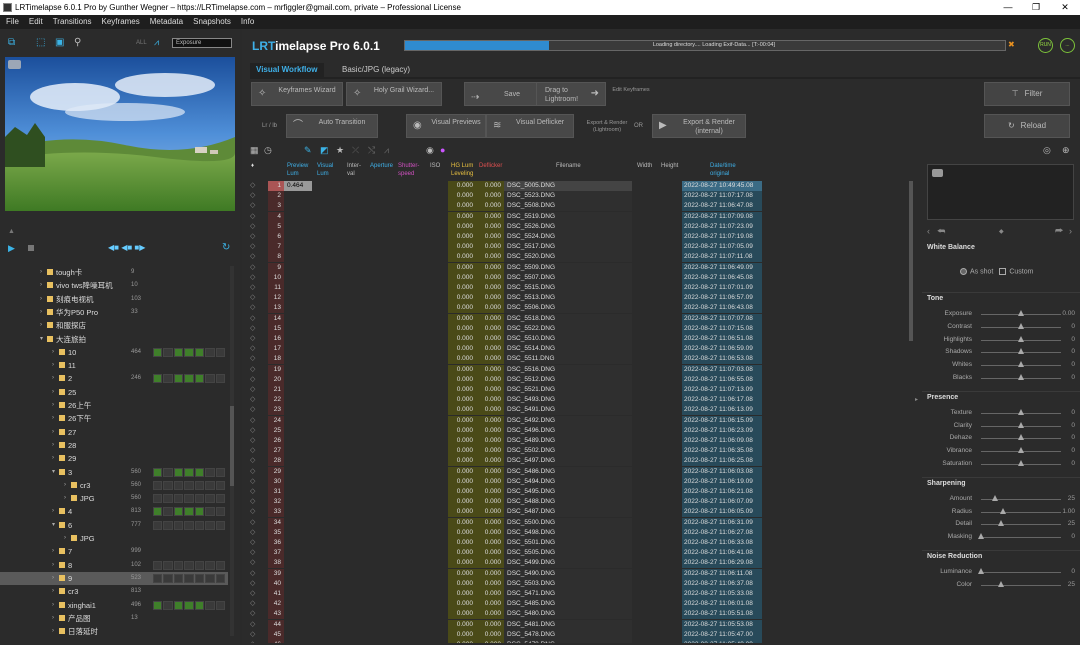 Image resolution: width=1080 pixels, height=645 pixels. Describe the element at coordinates (916, 399) in the screenshot. I see `right-panel-collapse-icon: ▸` at that location.